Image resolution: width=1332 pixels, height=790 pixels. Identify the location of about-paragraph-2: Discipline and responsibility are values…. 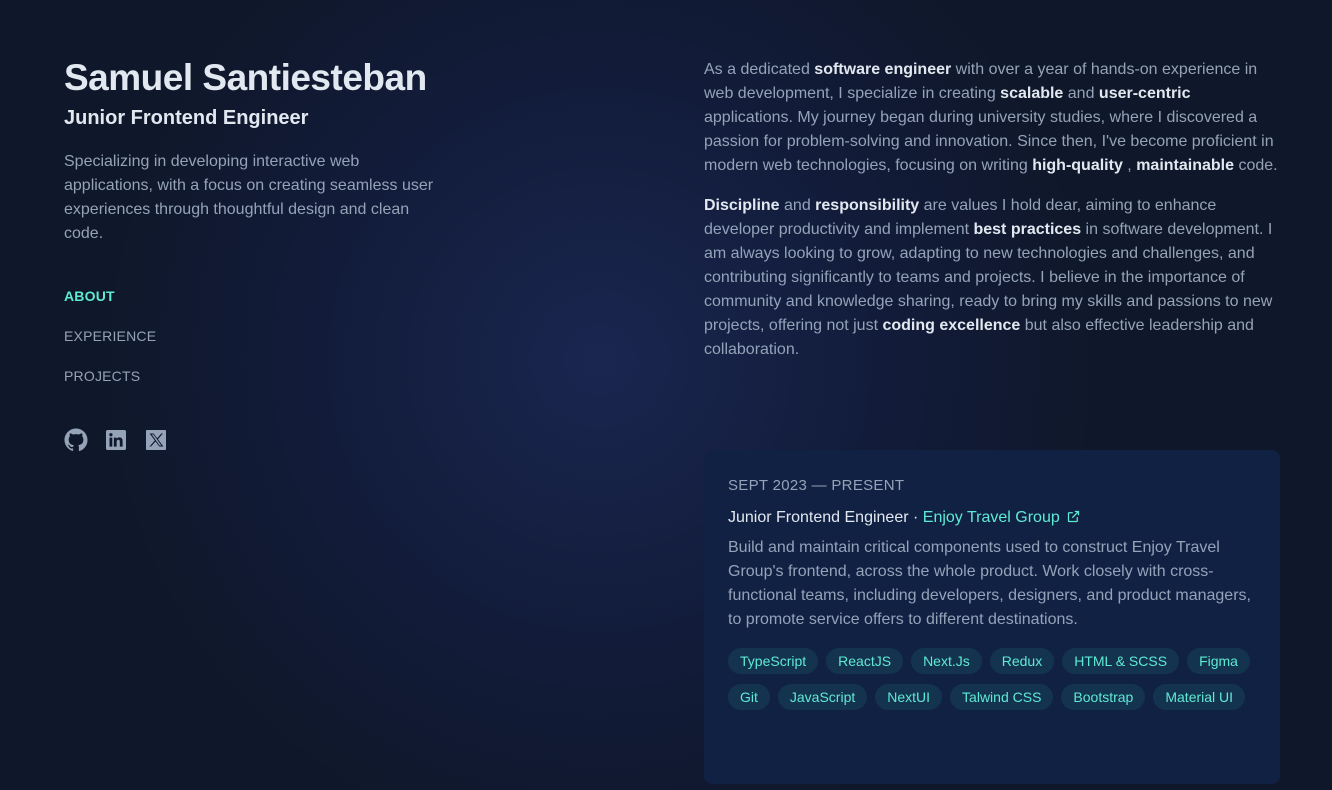
(992, 278).